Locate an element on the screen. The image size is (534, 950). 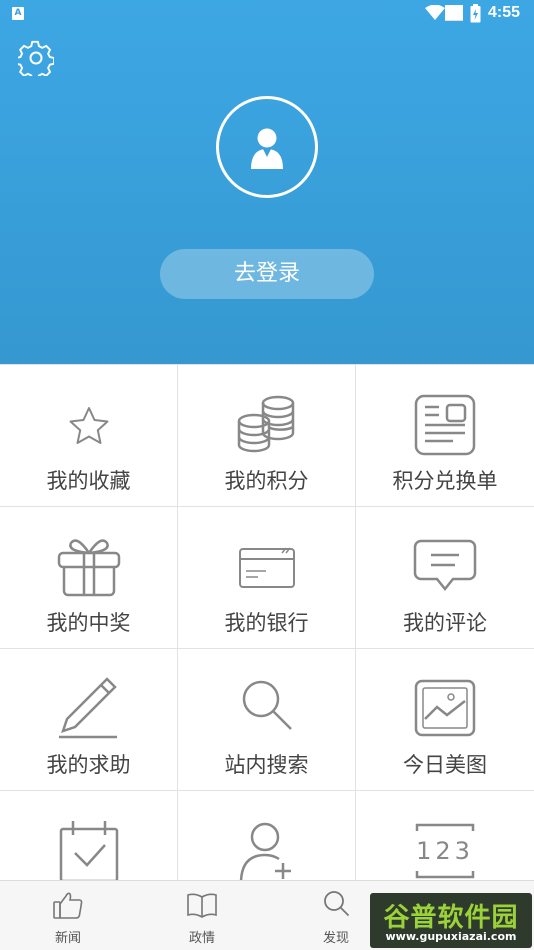
grid-item-add-friend is located at coordinates (267, 835).